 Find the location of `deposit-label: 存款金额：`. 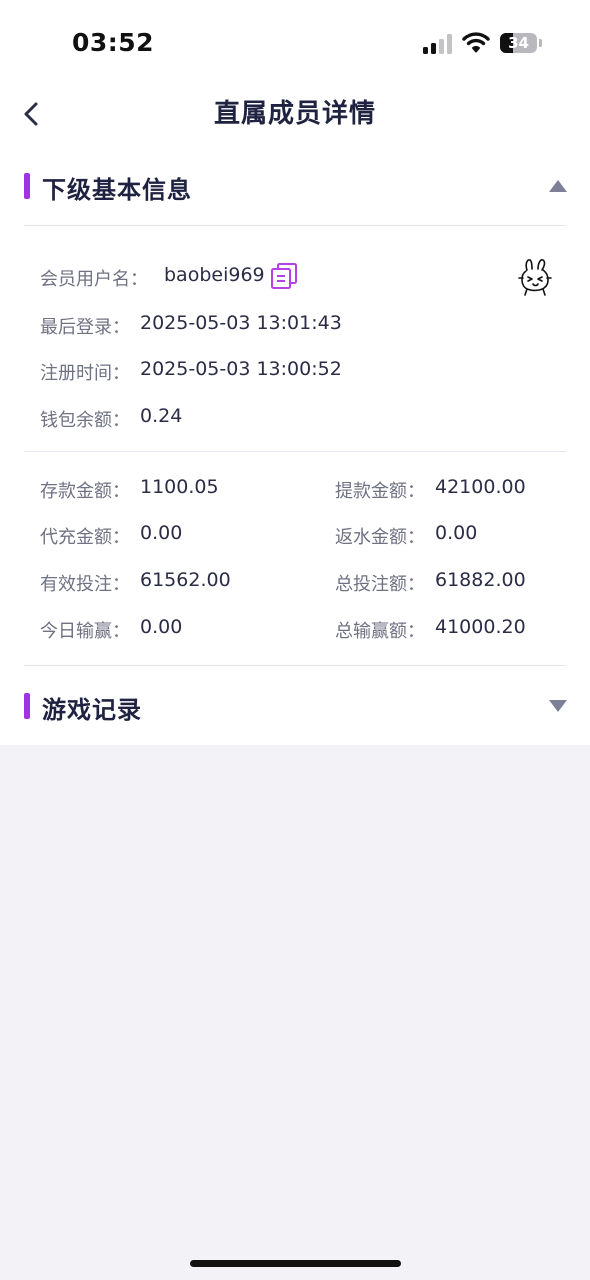

deposit-label: 存款金额： is located at coordinates (85, 491).